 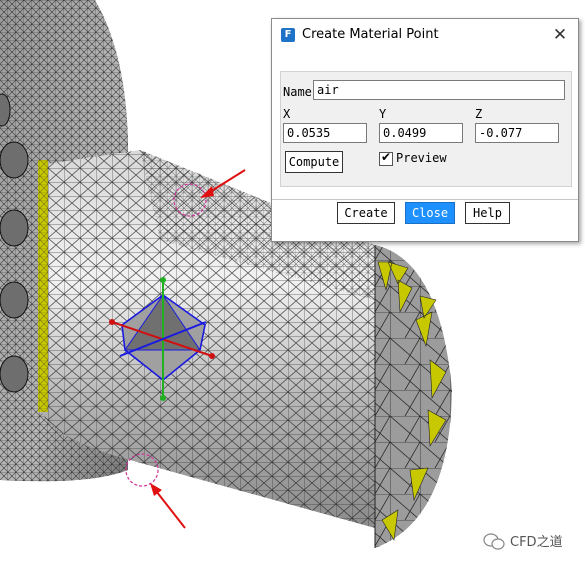 What do you see at coordinates (421, 158) in the screenshot?
I see `preview-label: Preview` at bounding box center [421, 158].